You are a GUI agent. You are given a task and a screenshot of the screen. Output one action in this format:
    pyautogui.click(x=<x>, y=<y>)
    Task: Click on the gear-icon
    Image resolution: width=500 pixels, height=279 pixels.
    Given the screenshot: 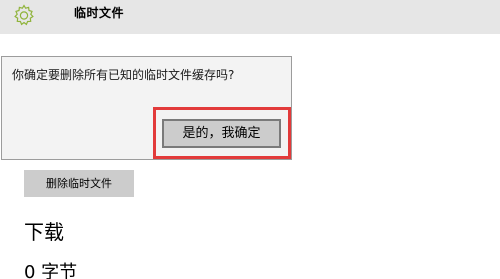 What is the action you would take?
    pyautogui.click(x=24, y=15)
    